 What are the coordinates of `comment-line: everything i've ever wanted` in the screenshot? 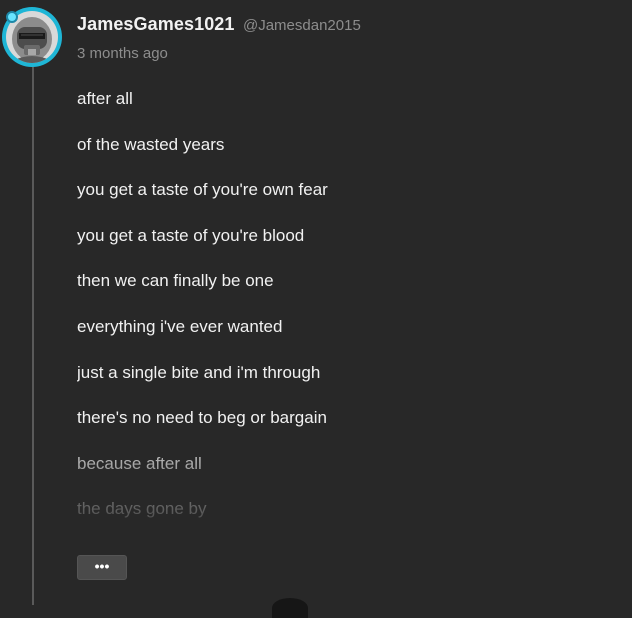 It's located at (180, 326).